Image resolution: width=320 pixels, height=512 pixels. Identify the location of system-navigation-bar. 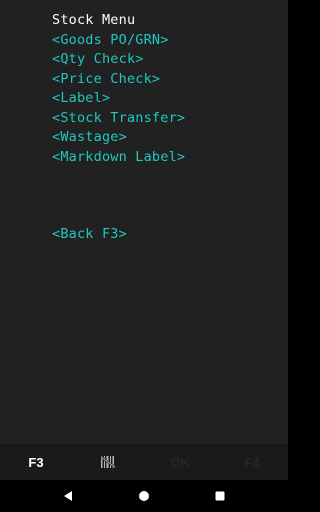
(144, 496).